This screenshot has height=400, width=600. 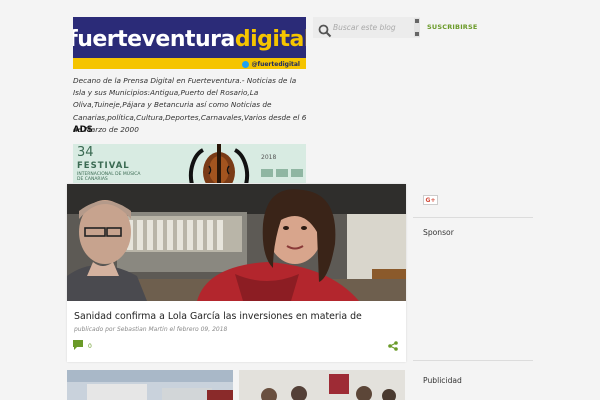 What do you see at coordinates (417, 21) in the screenshot?
I see `scroll-up-arrow-icon` at bounding box center [417, 21].